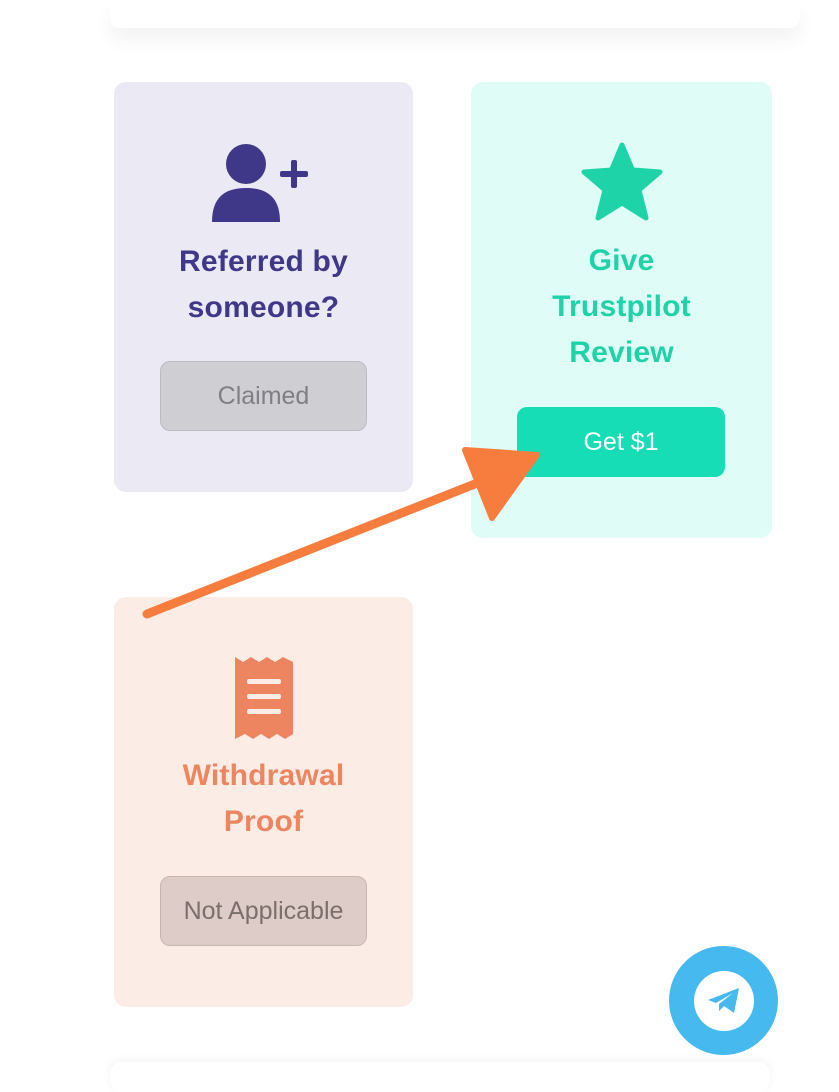  I want to click on star-icon, so click(621, 182).